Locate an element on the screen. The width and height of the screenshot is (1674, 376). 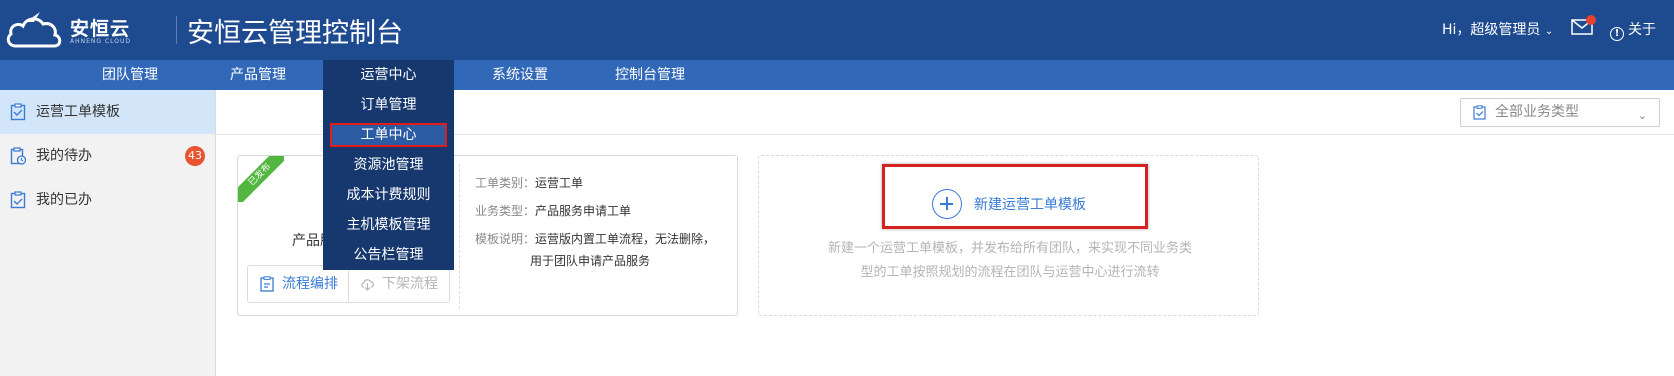
operations-dropdown-menu: 订单管理 工单中心 资源池管理 成本计费规则 主机模板管理 公告栏管理 is located at coordinates (388, 180).